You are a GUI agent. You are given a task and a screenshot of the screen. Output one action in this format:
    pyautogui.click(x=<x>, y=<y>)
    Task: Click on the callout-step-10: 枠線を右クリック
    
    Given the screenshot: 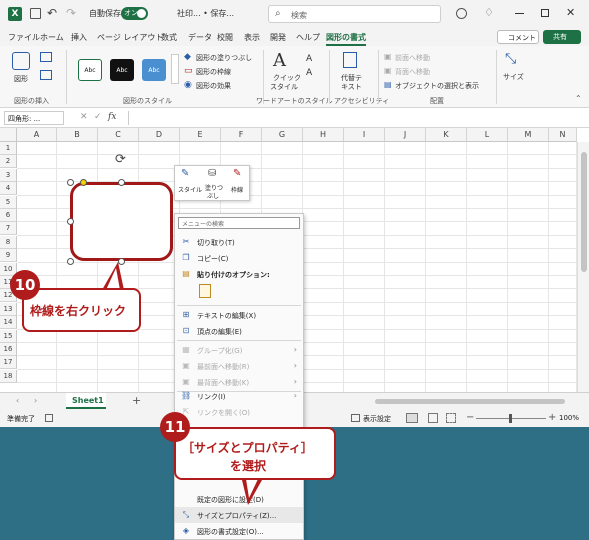 What is the action you would take?
    pyautogui.click(x=81, y=310)
    